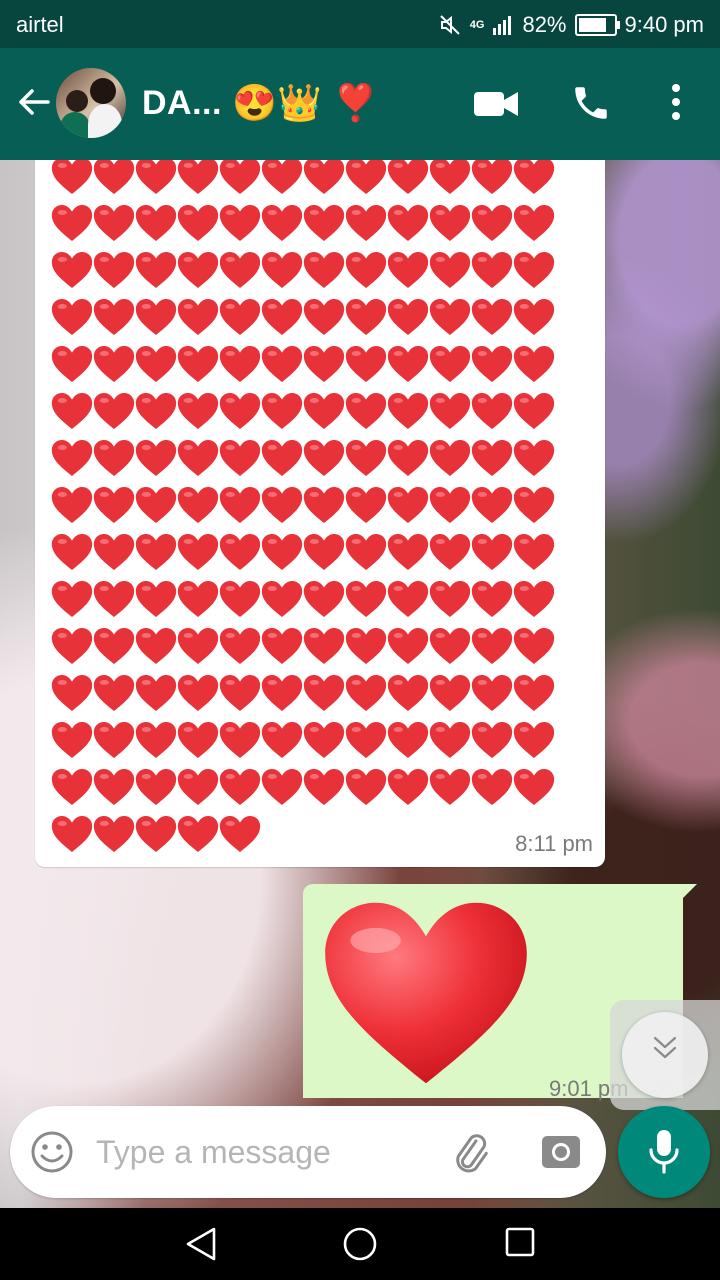 This screenshot has width=720, height=1280. I want to click on contact-name: DA... 😍👑 ❣️, so click(260, 103).